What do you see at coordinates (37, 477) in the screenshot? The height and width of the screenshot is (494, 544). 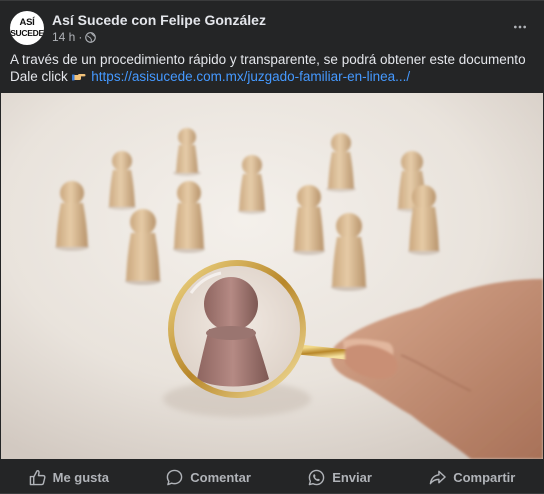 I see `thumbs-up-icon` at bounding box center [37, 477].